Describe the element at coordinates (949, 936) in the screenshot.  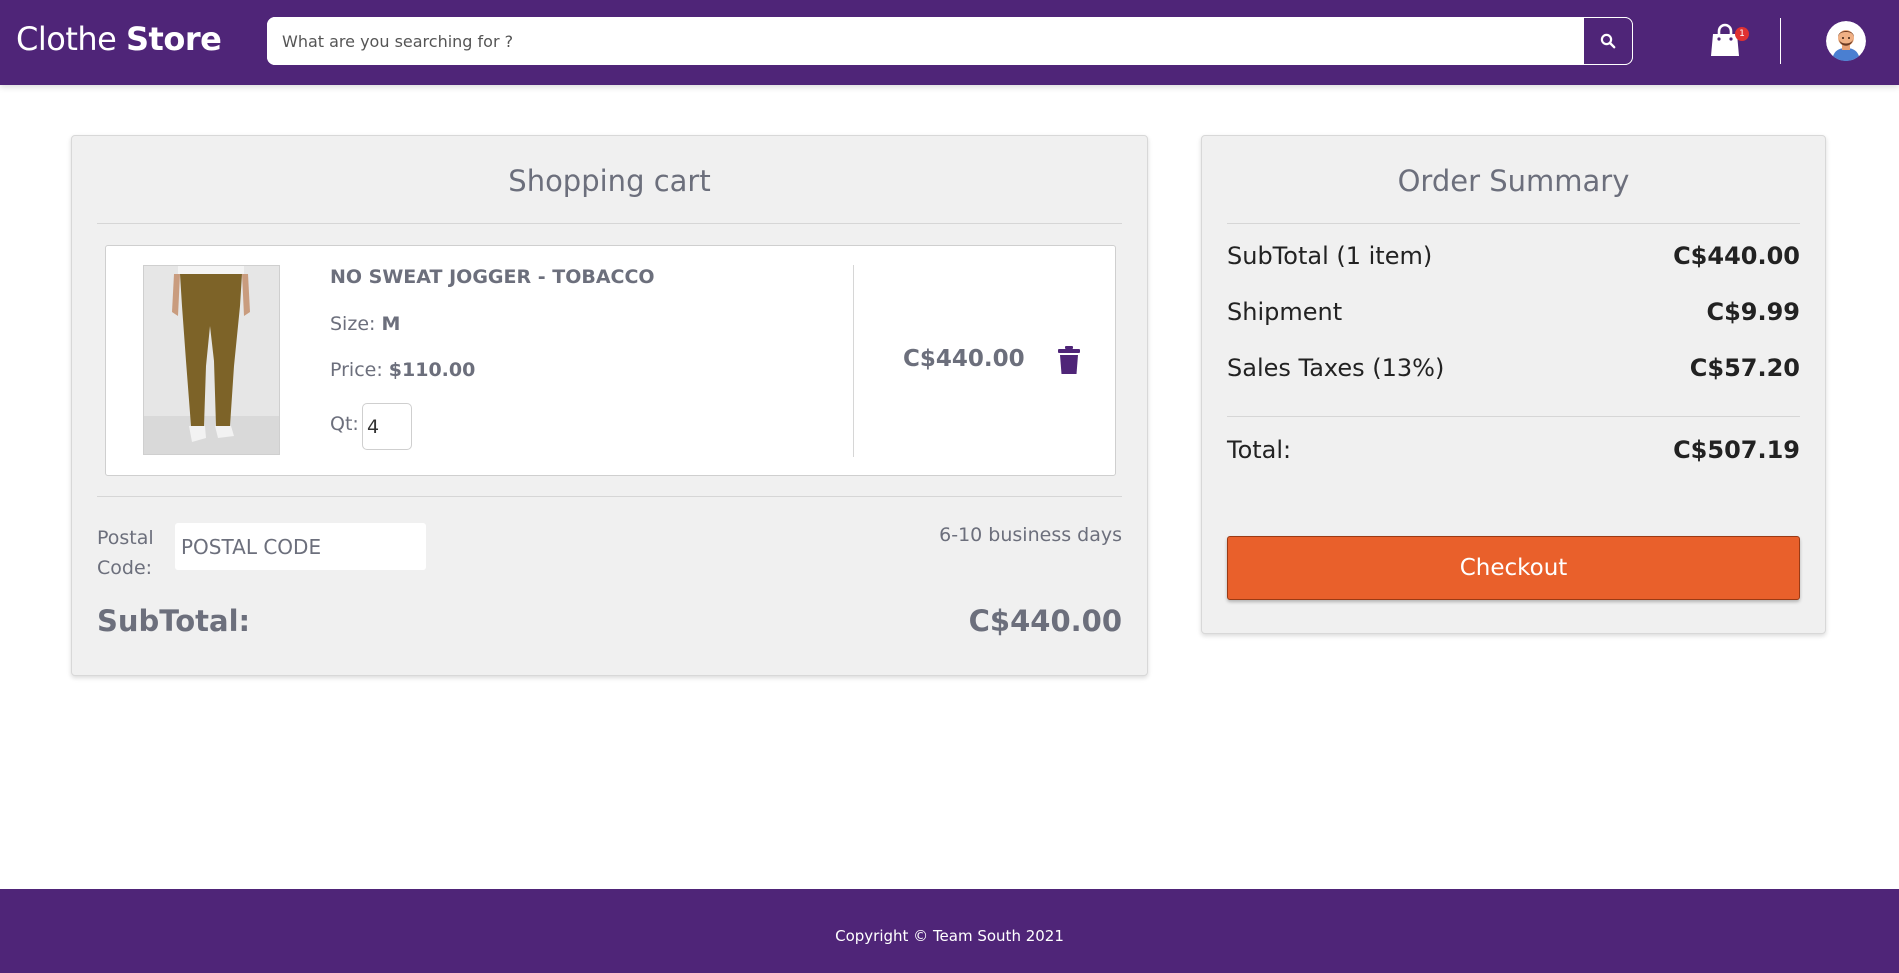
I see `footer-copyright: Copyright © Team South 2021` at that location.